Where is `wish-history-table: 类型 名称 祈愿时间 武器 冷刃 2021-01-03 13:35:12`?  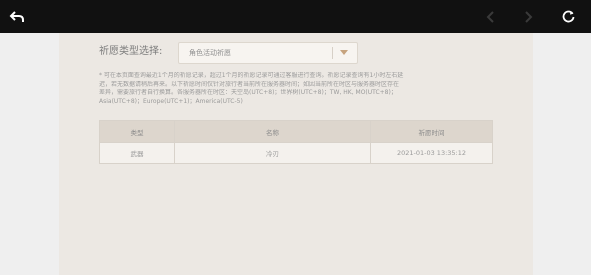 wish-history-table: 类型 名称 祈愿时间 武器 冷刃 2021-01-03 13:35:12 is located at coordinates (296, 142).